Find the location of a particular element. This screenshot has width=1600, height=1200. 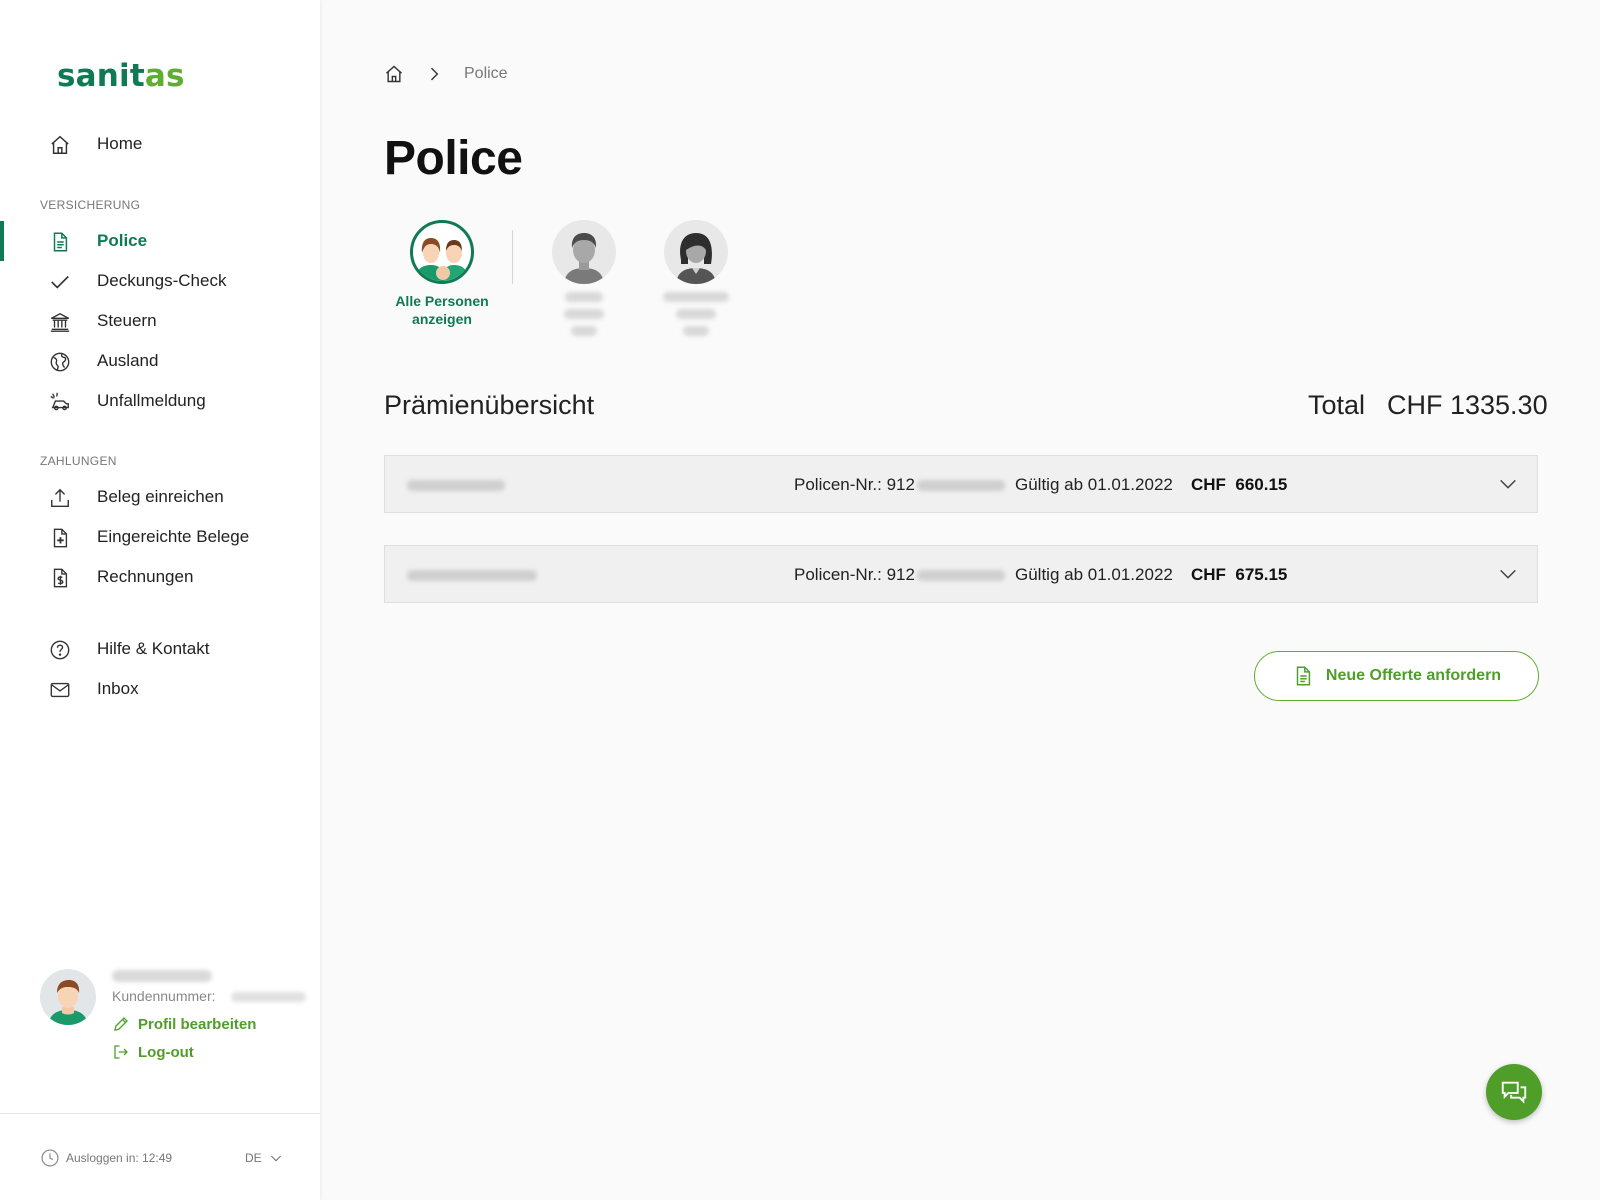

sidebar-item-inbox: Inbox is located at coordinates (160, 689).